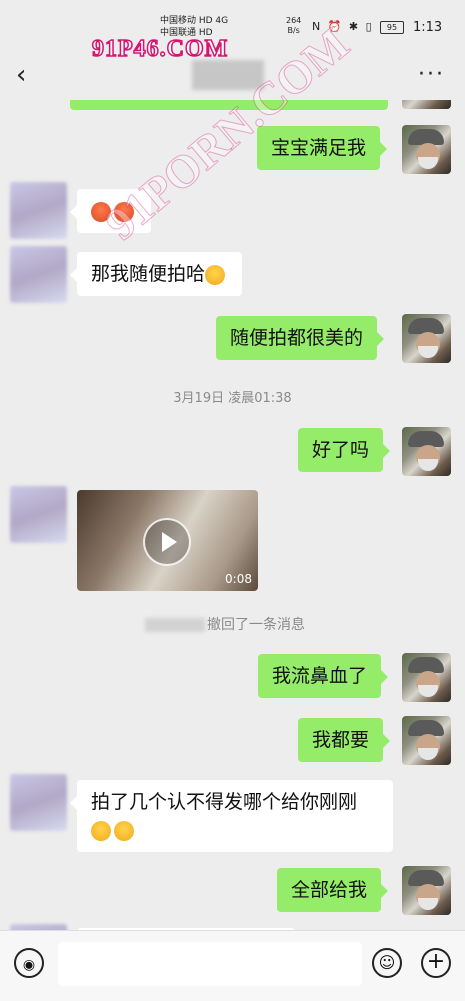 The width and height of the screenshot is (465, 1001). I want to click on input-bar: ◉ ☺ +, so click(232, 965).